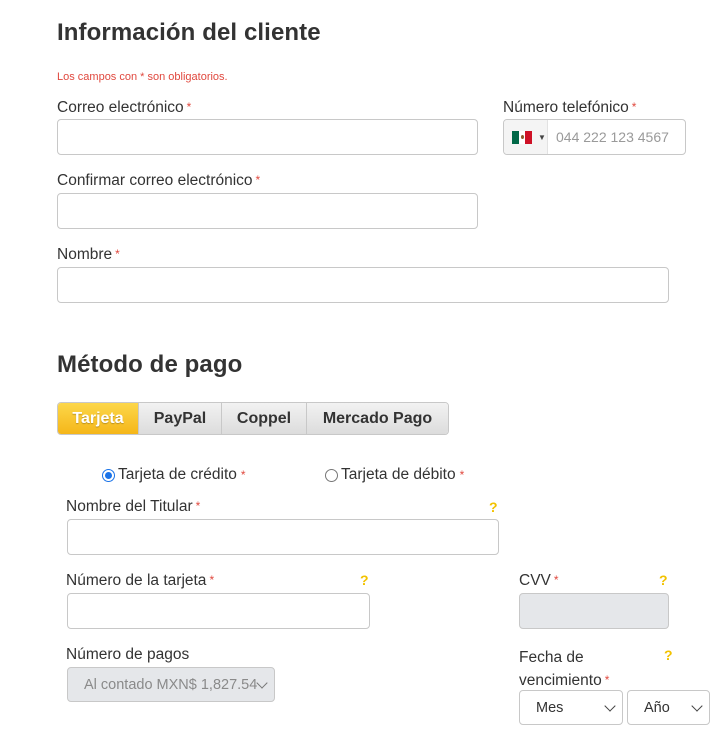 This screenshot has width=724, height=754. I want to click on credit-card-radio, so click(108, 475).